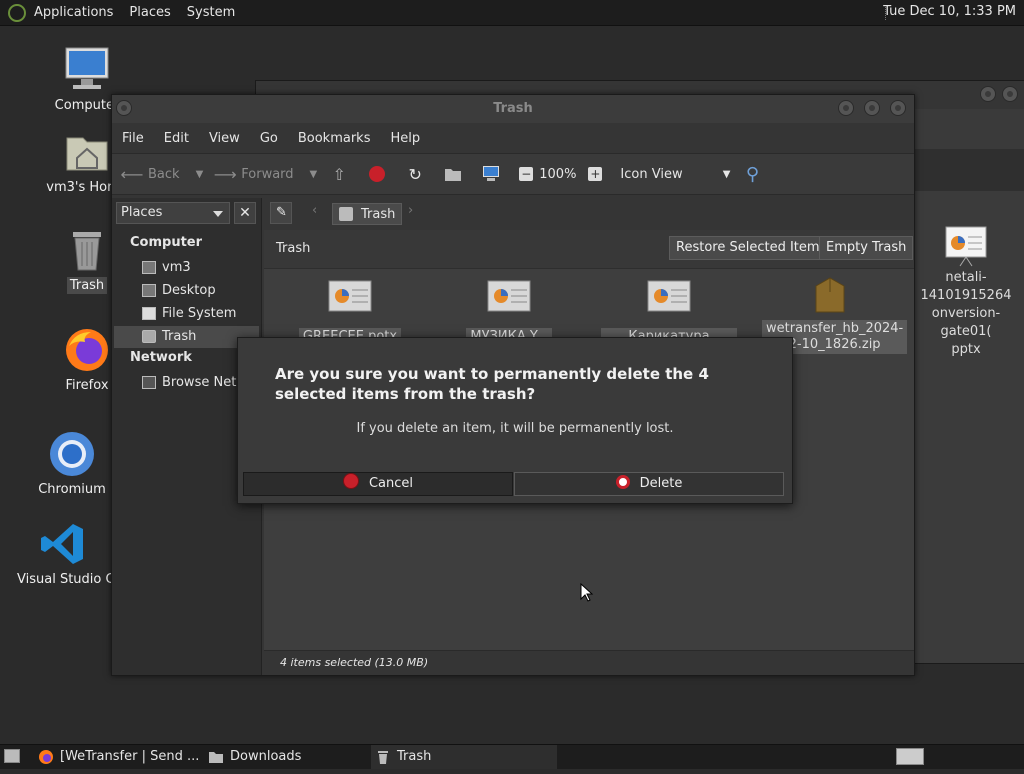  Describe the element at coordinates (73, 12) in the screenshot. I see `applications-menu: Applications` at that location.